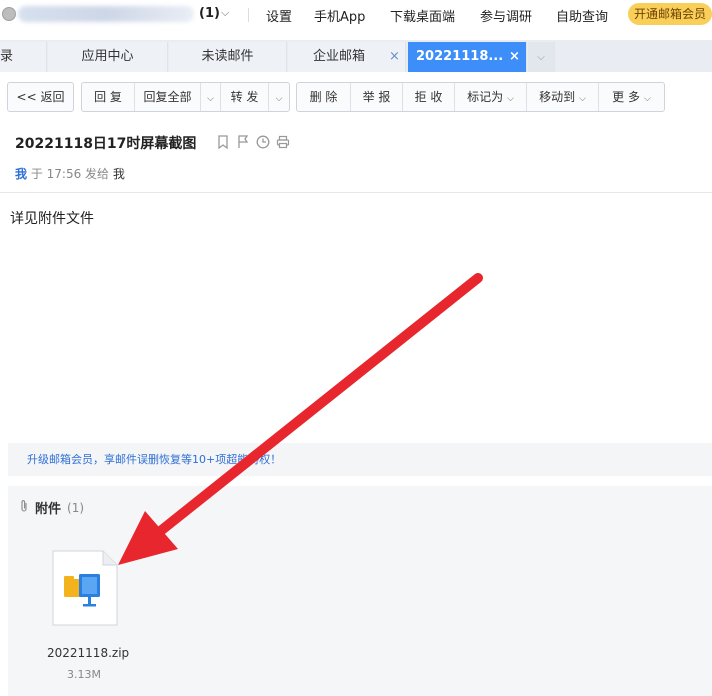 This screenshot has height=696, width=712. Describe the element at coordinates (209, 13) in the screenshot. I see `unread-count: (1)` at that location.